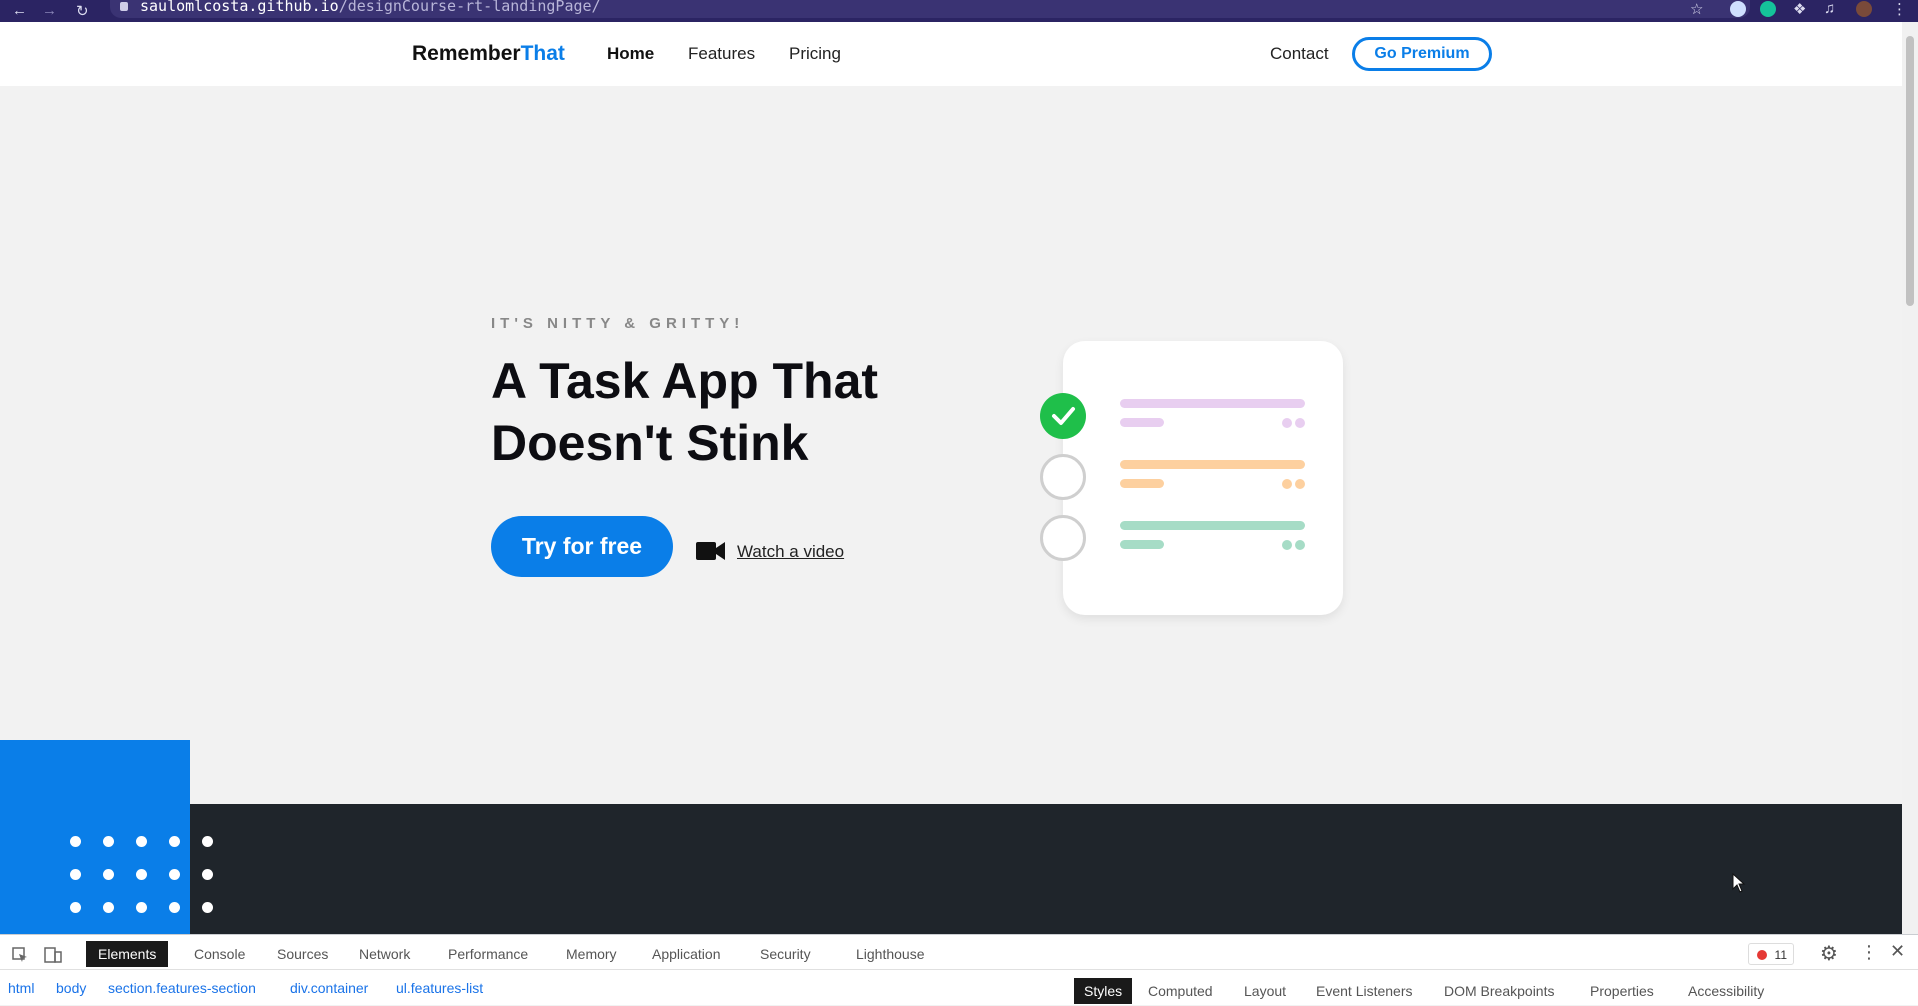 The image size is (1918, 1006). I want to click on tab-console: Console, so click(219, 954).